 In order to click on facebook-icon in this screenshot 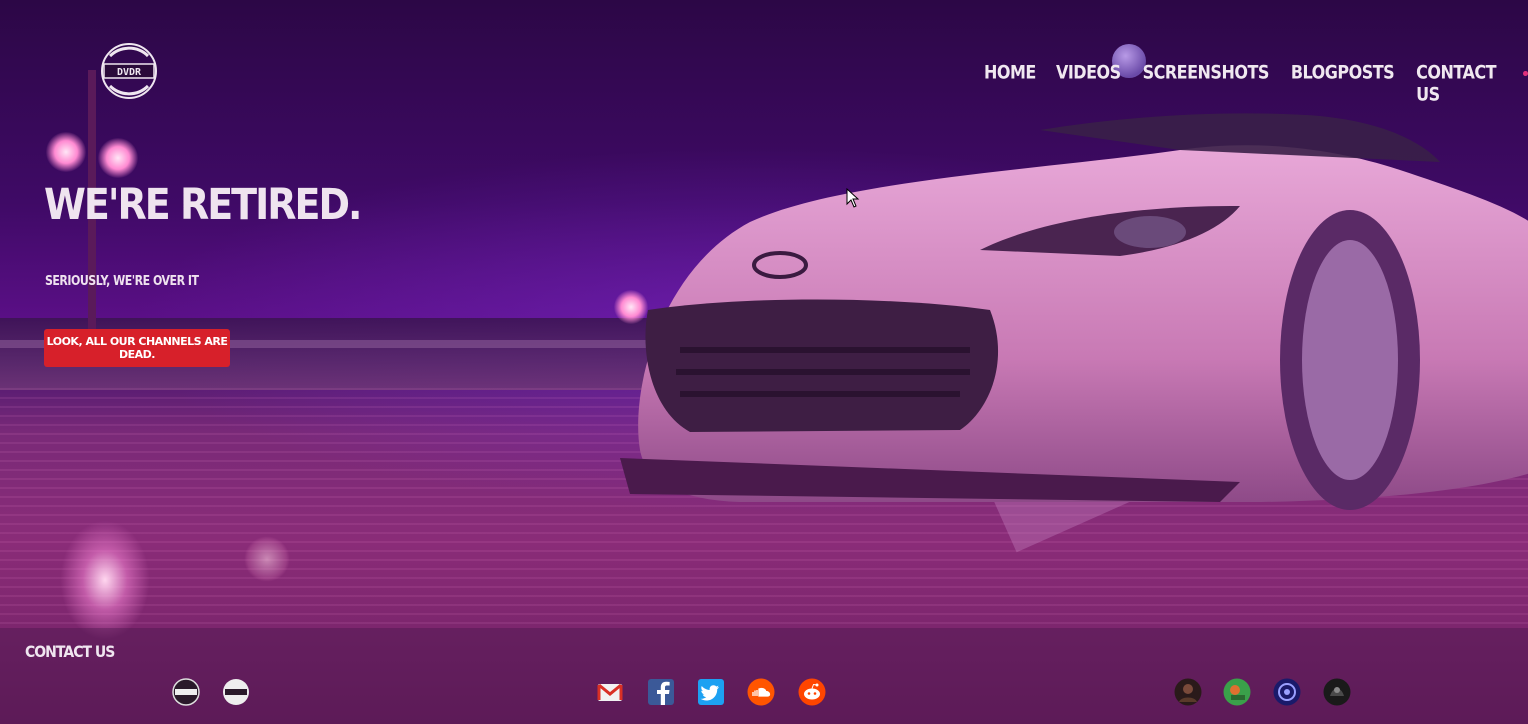, I will do `click(661, 692)`.